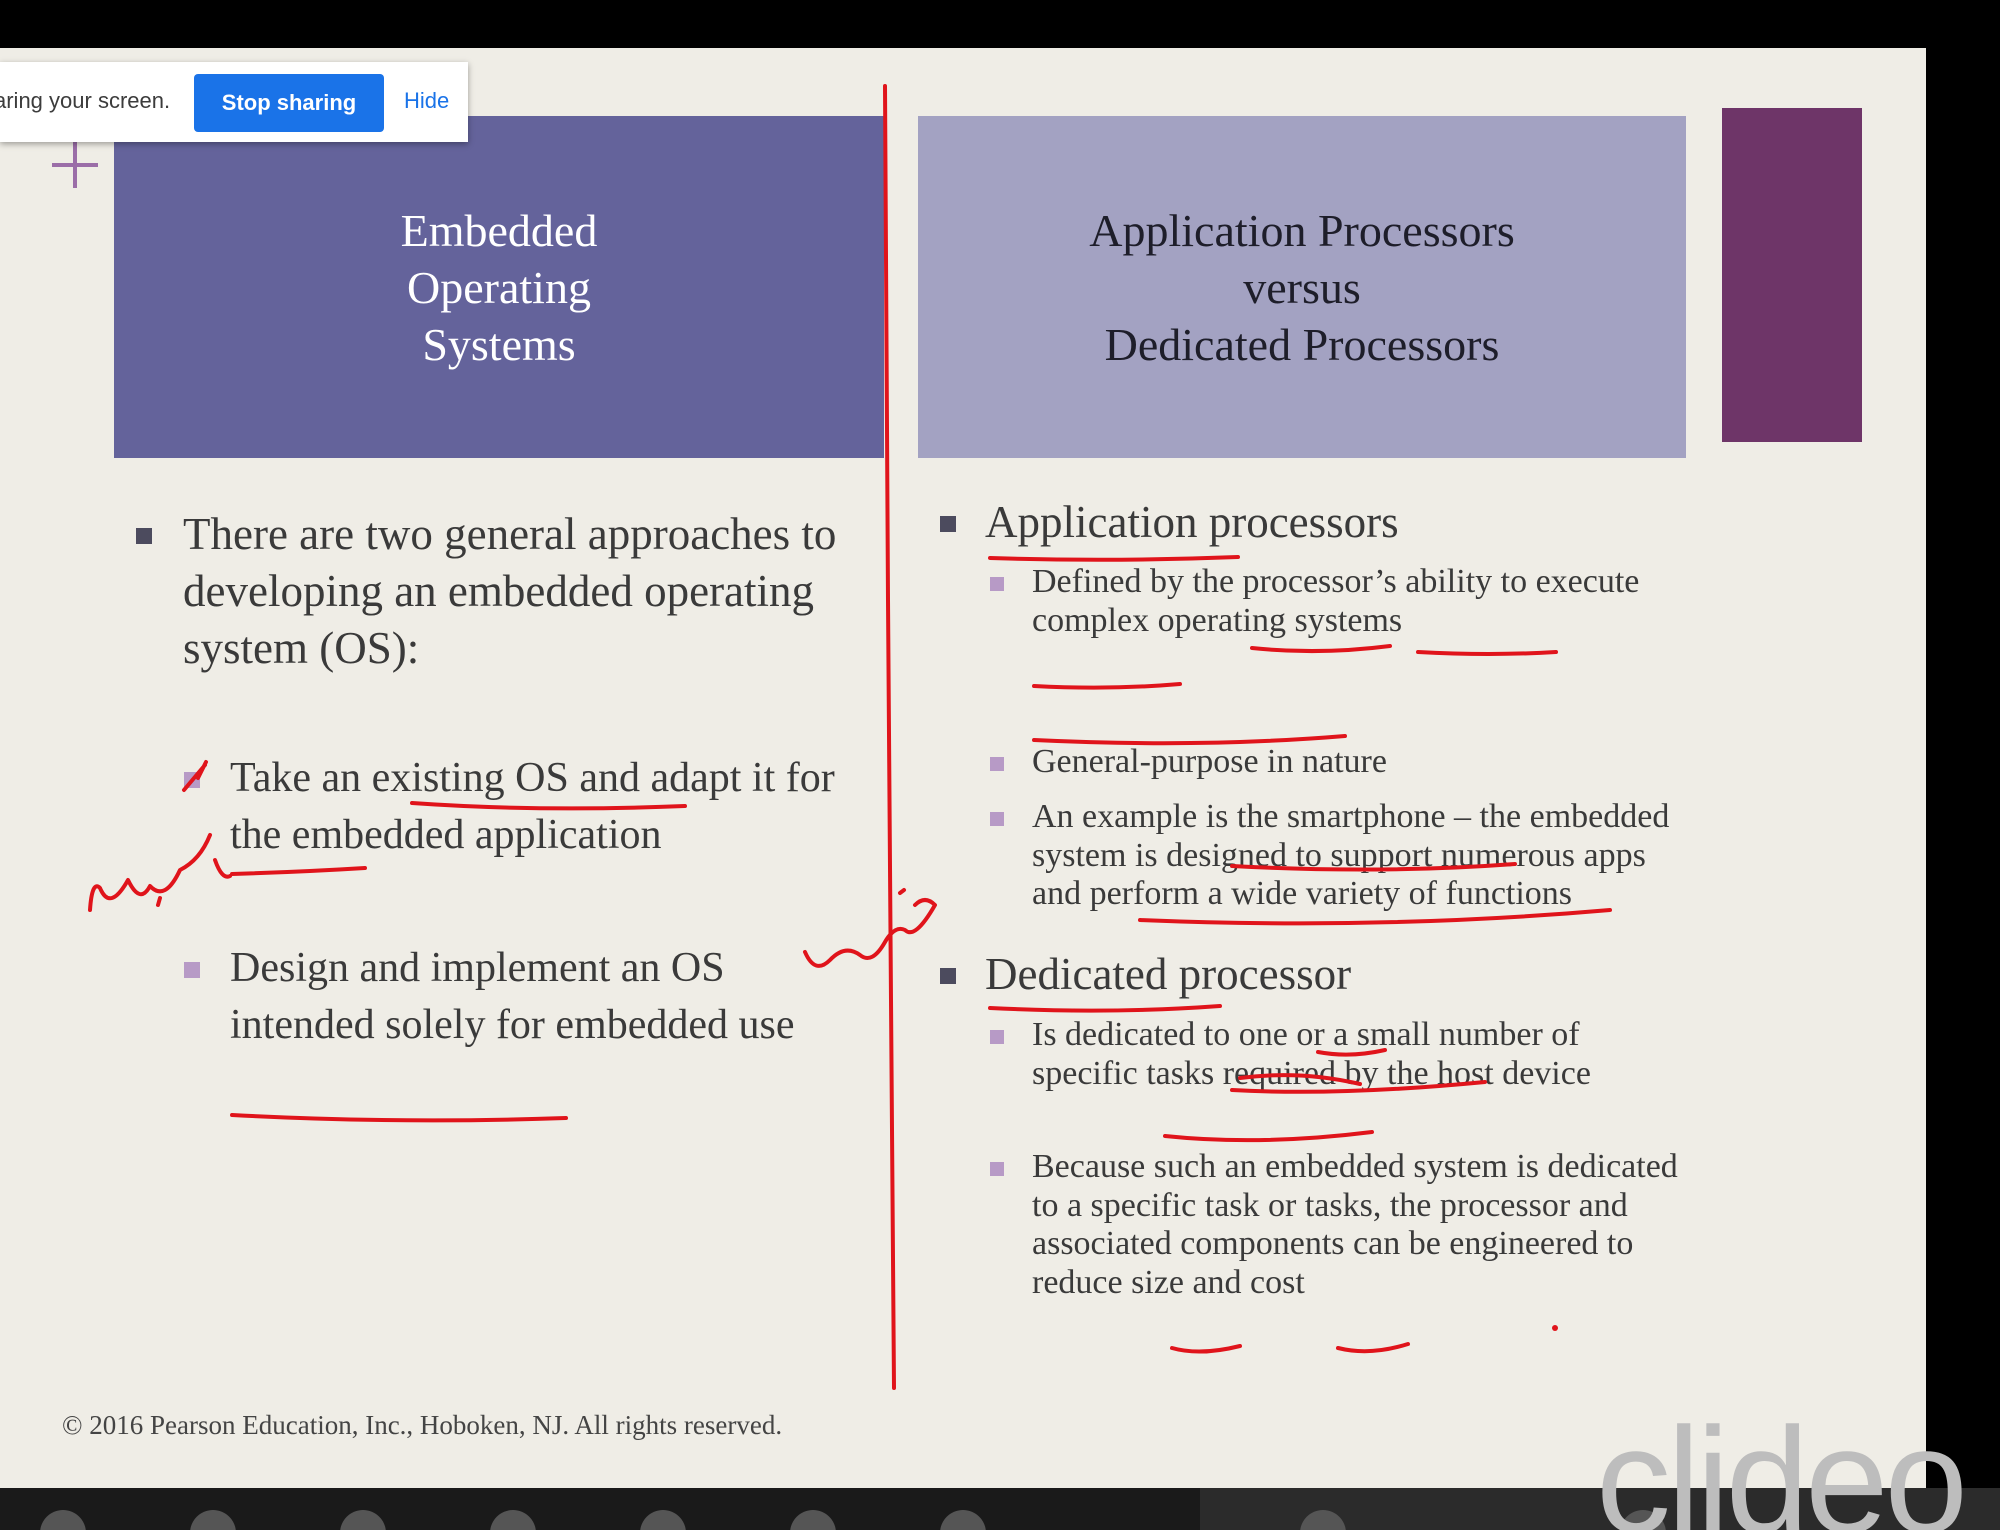 The width and height of the screenshot is (2000, 1530). I want to click on right-heading-application-processors: Application processors, so click(1320, 522).